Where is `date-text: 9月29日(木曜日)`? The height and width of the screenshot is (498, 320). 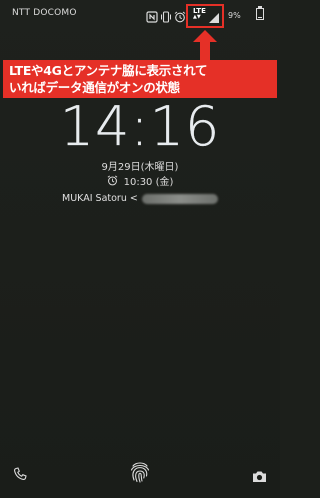
date-text: 9月29日(木曜日) is located at coordinates (140, 167).